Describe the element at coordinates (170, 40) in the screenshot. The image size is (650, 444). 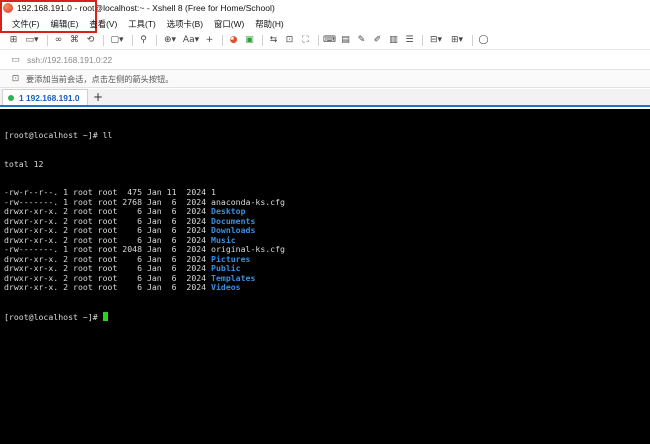
I see `globe-icon: ⊕▾` at that location.